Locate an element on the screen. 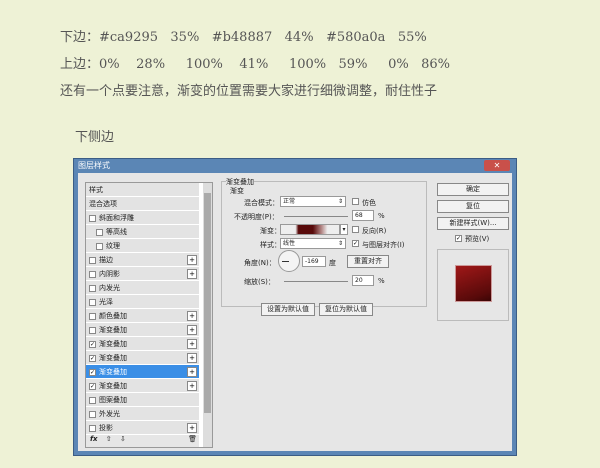 This screenshot has width=600, height=468. angle-input: -169 is located at coordinates (314, 261).